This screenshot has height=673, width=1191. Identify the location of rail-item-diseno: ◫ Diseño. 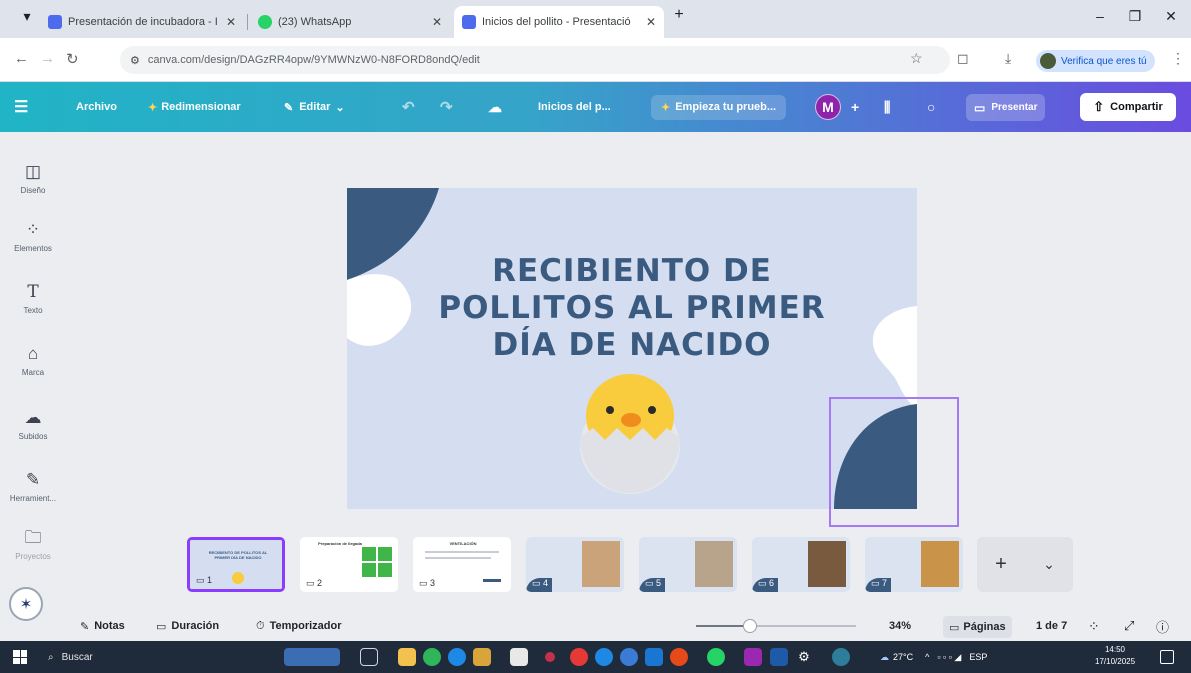
(33, 178).